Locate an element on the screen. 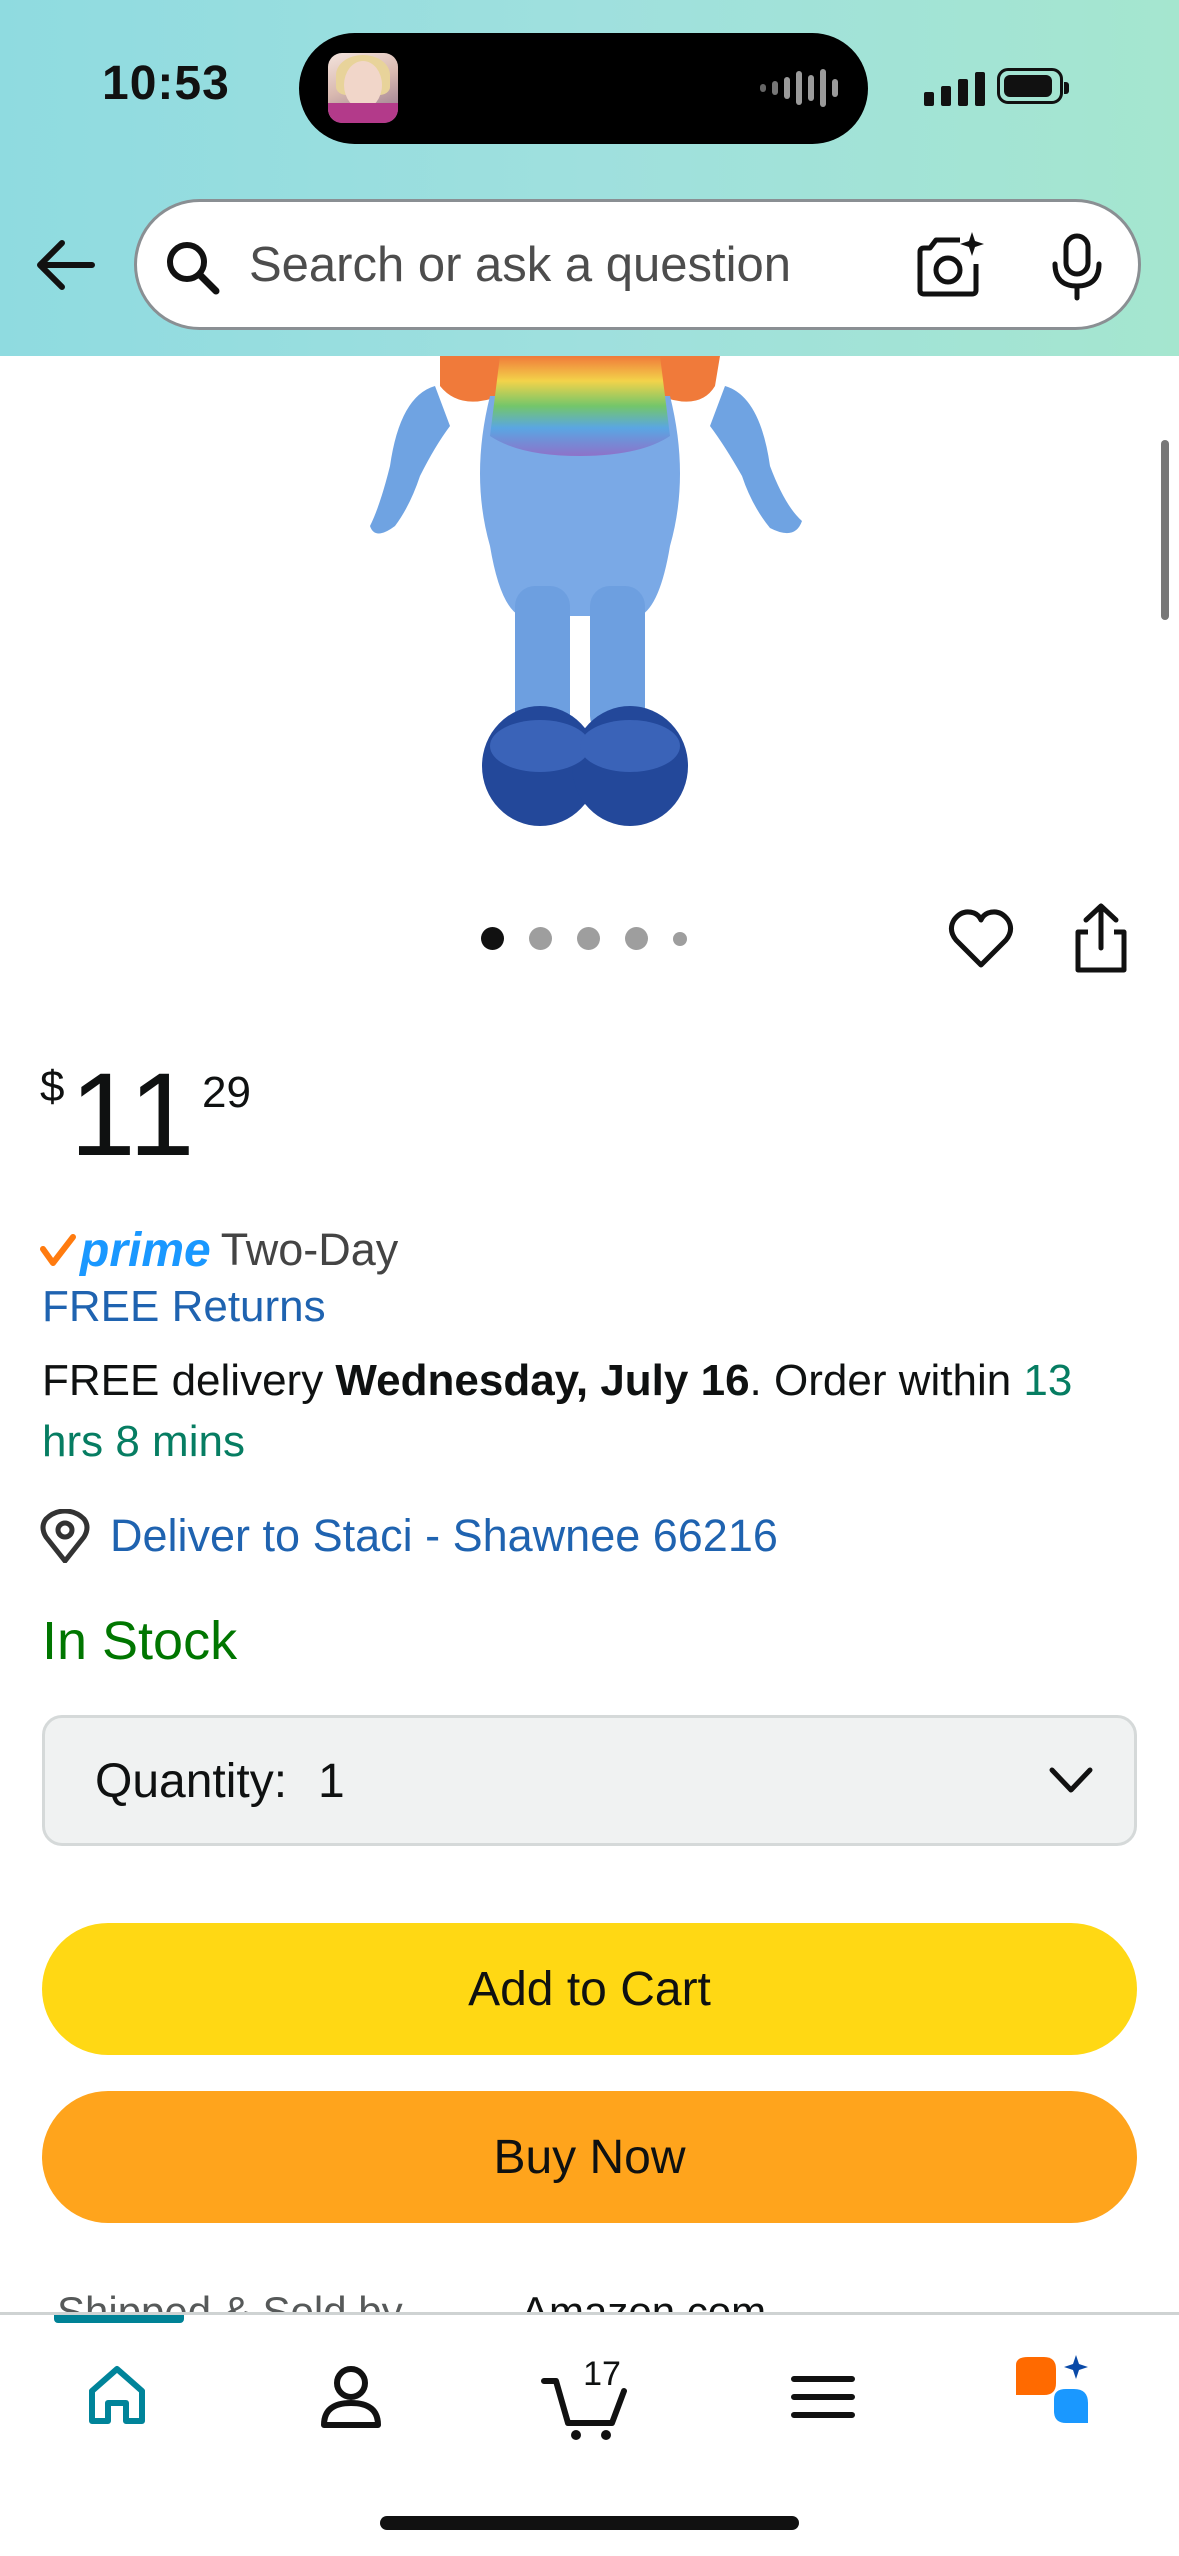 The height and width of the screenshot is (2556, 1179). image-carousel-dots is located at coordinates (584, 938).